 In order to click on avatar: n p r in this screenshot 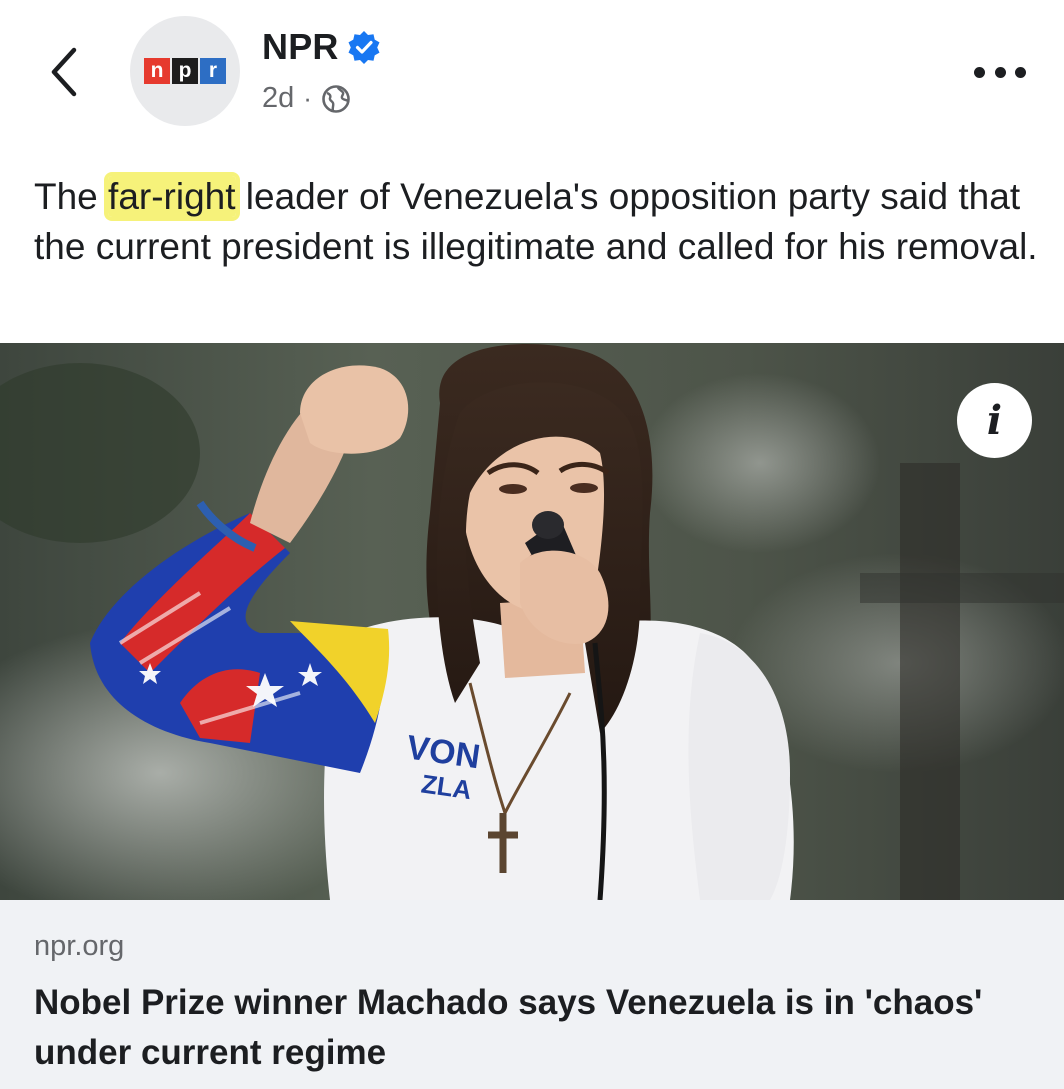, I will do `click(185, 71)`.